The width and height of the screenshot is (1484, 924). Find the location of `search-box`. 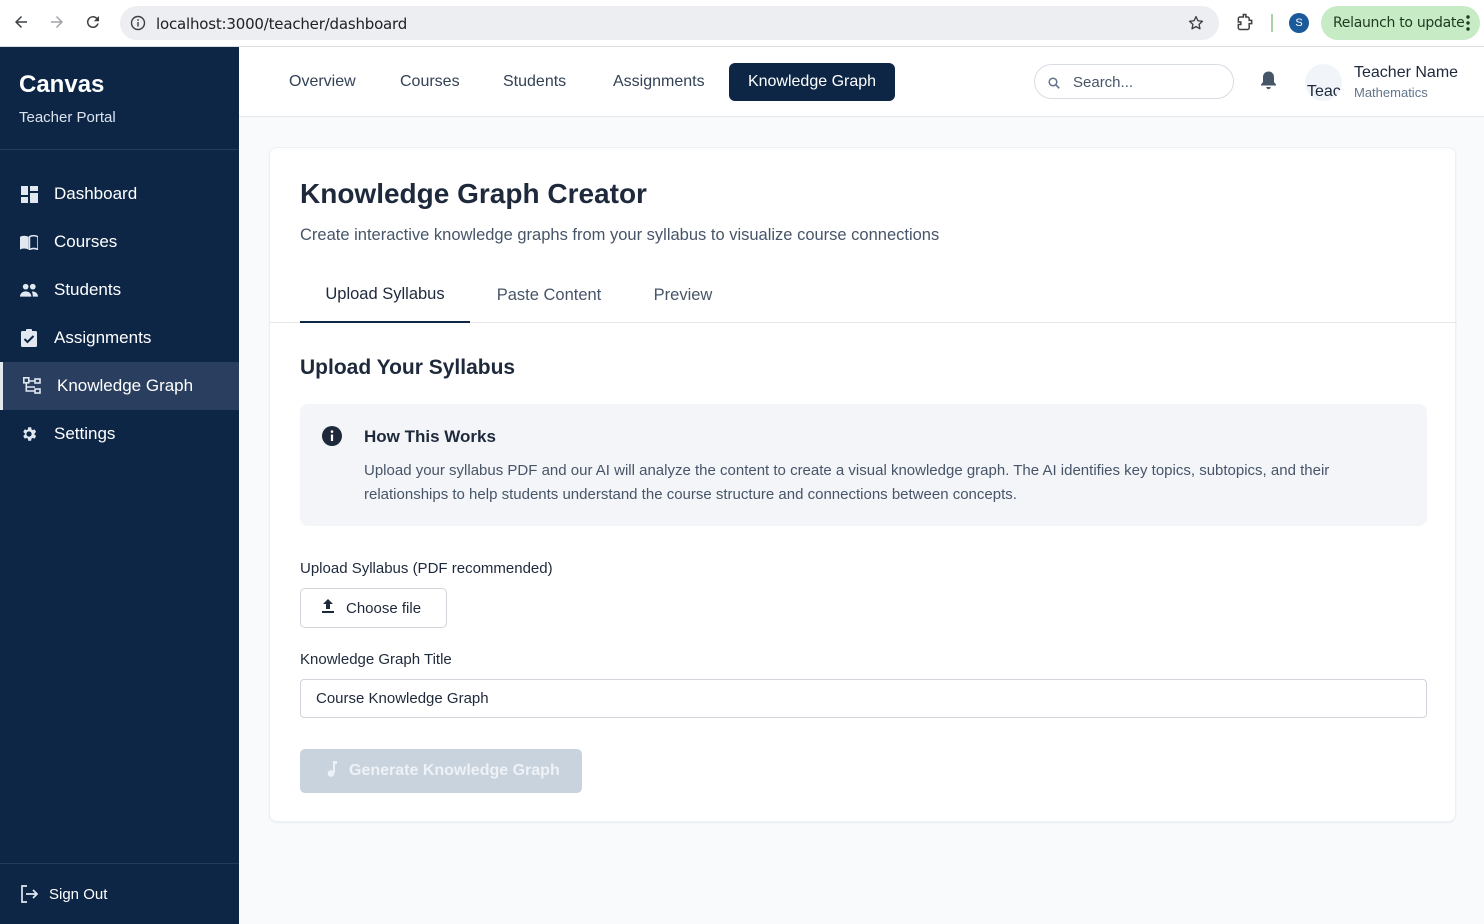

search-box is located at coordinates (1134, 81).